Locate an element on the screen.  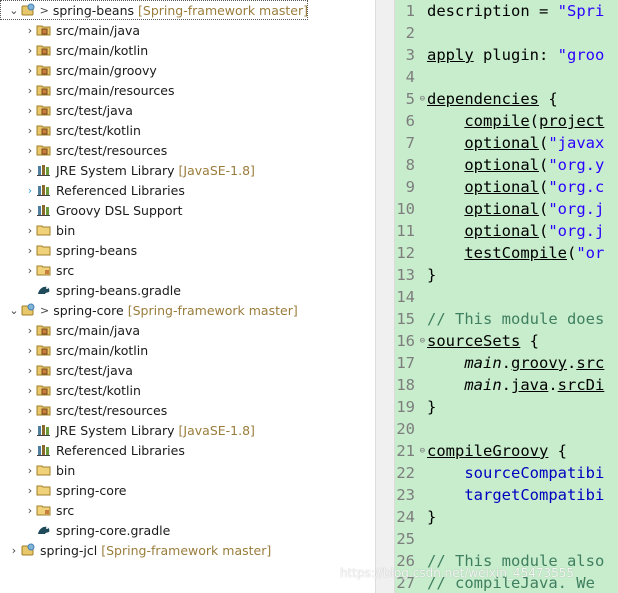
code-line: 7 optional("javax is located at coordinates (506, 143).